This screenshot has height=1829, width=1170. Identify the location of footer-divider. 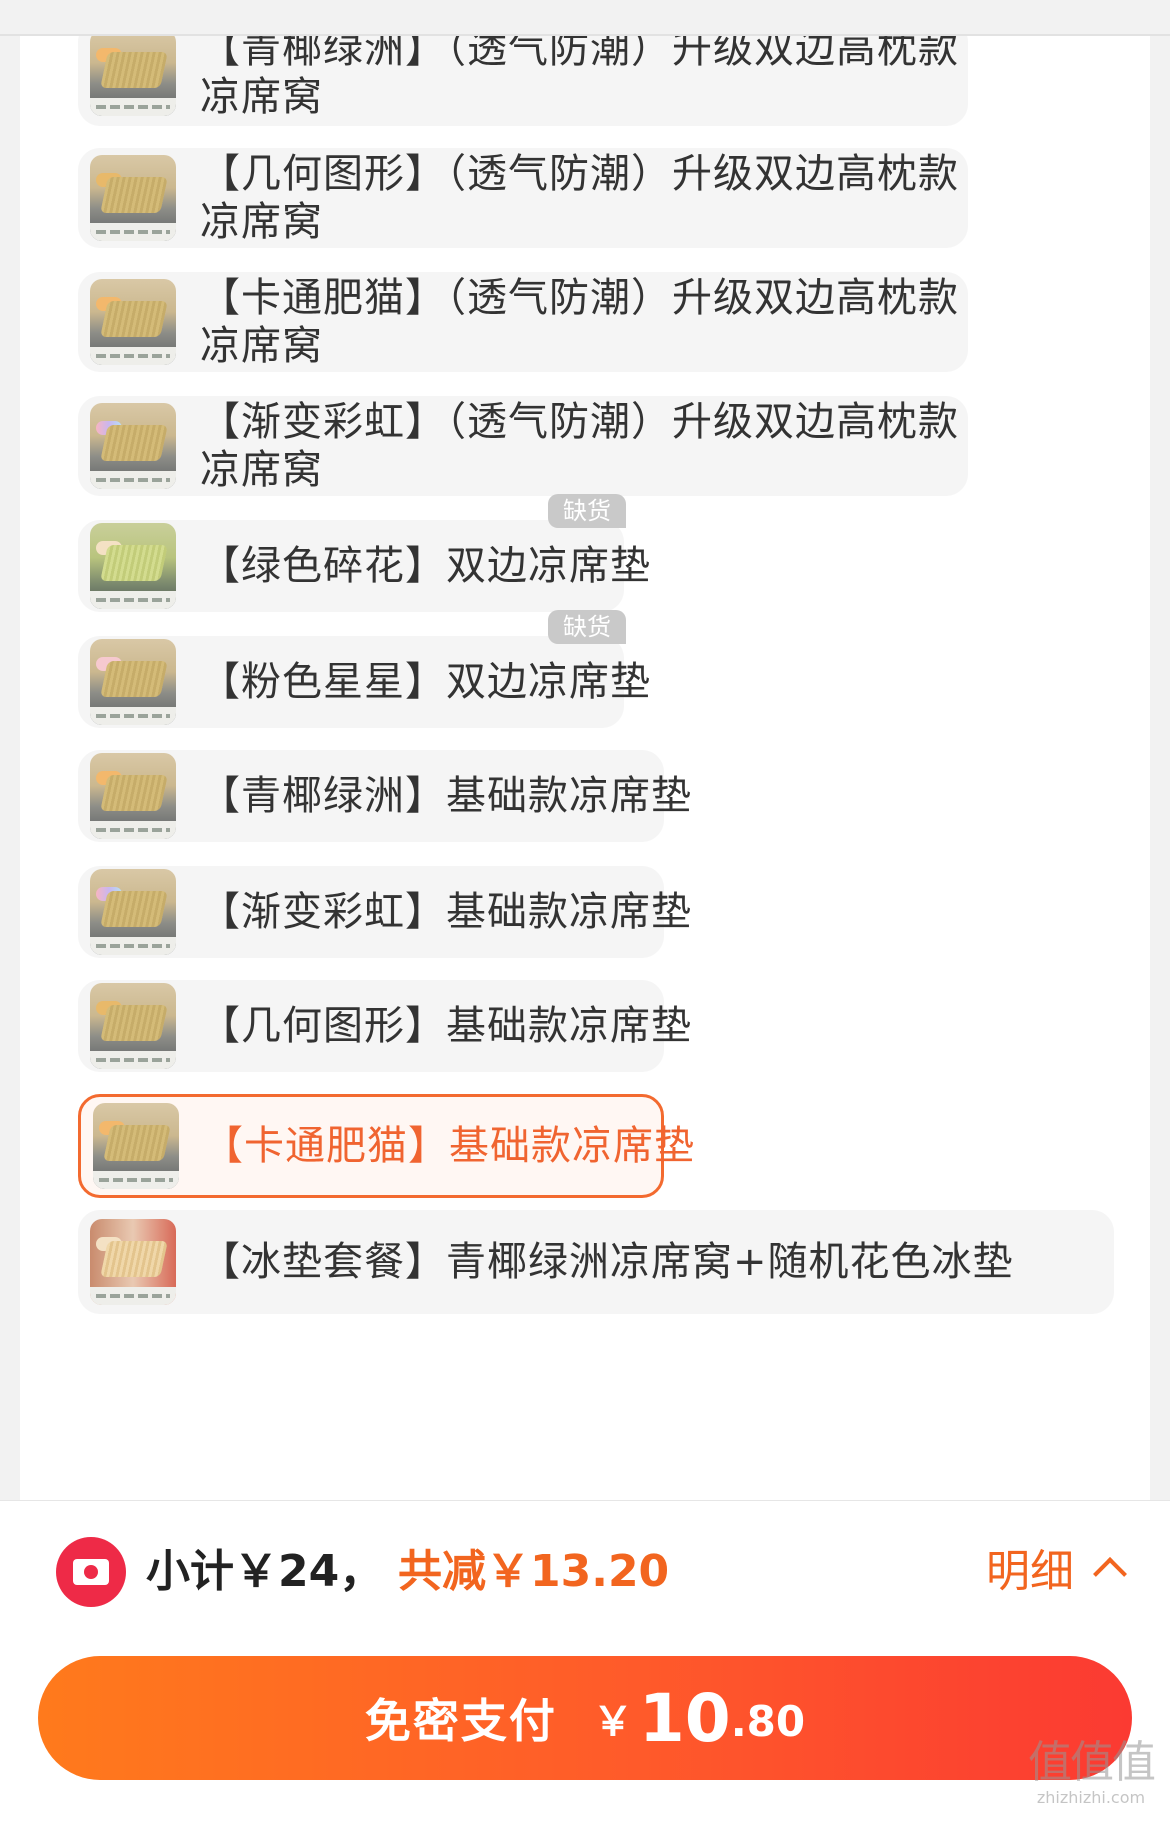
(585, 1500).